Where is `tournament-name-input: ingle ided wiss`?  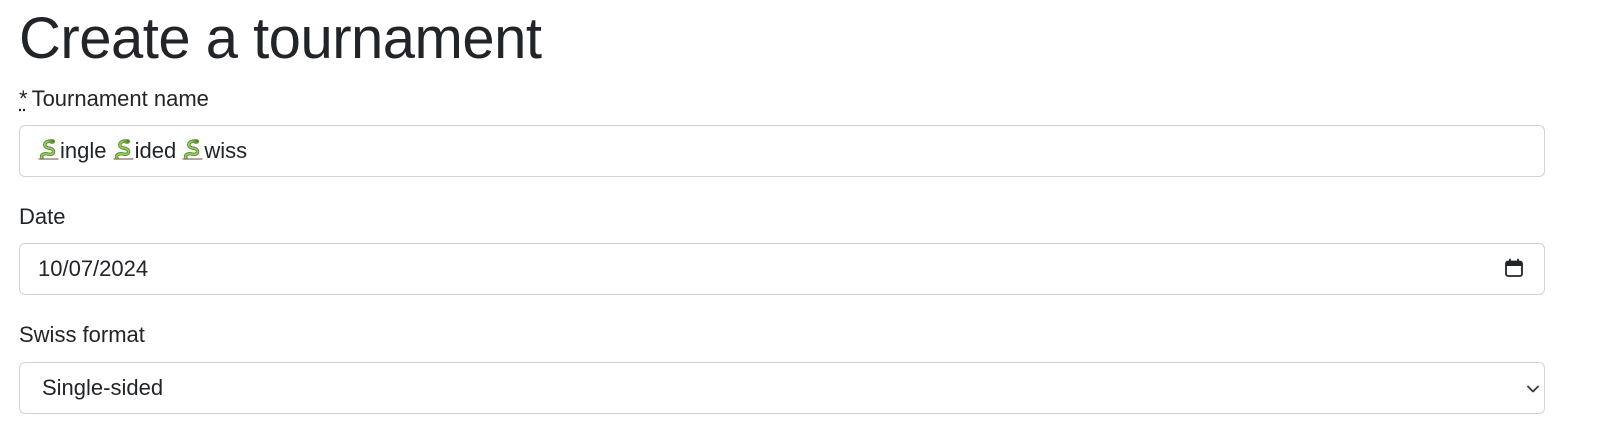
tournament-name-input: ingle ided wiss is located at coordinates (782, 151).